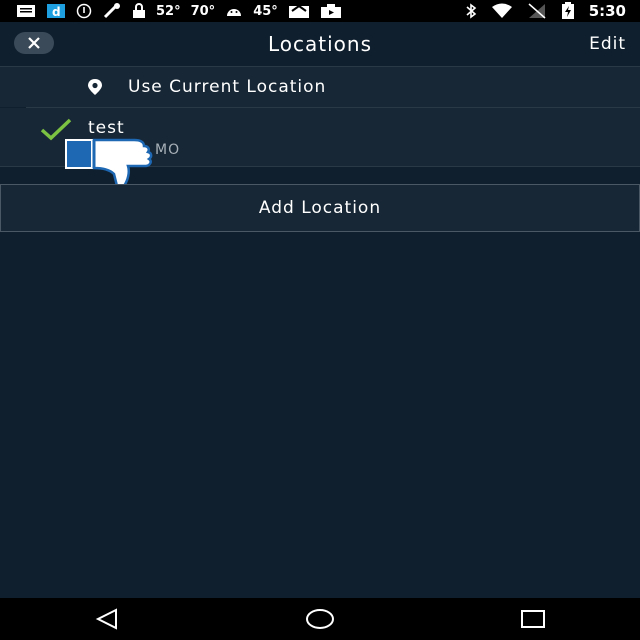  What do you see at coordinates (84, 11) in the screenshot?
I see `info-circle-icon` at bounding box center [84, 11].